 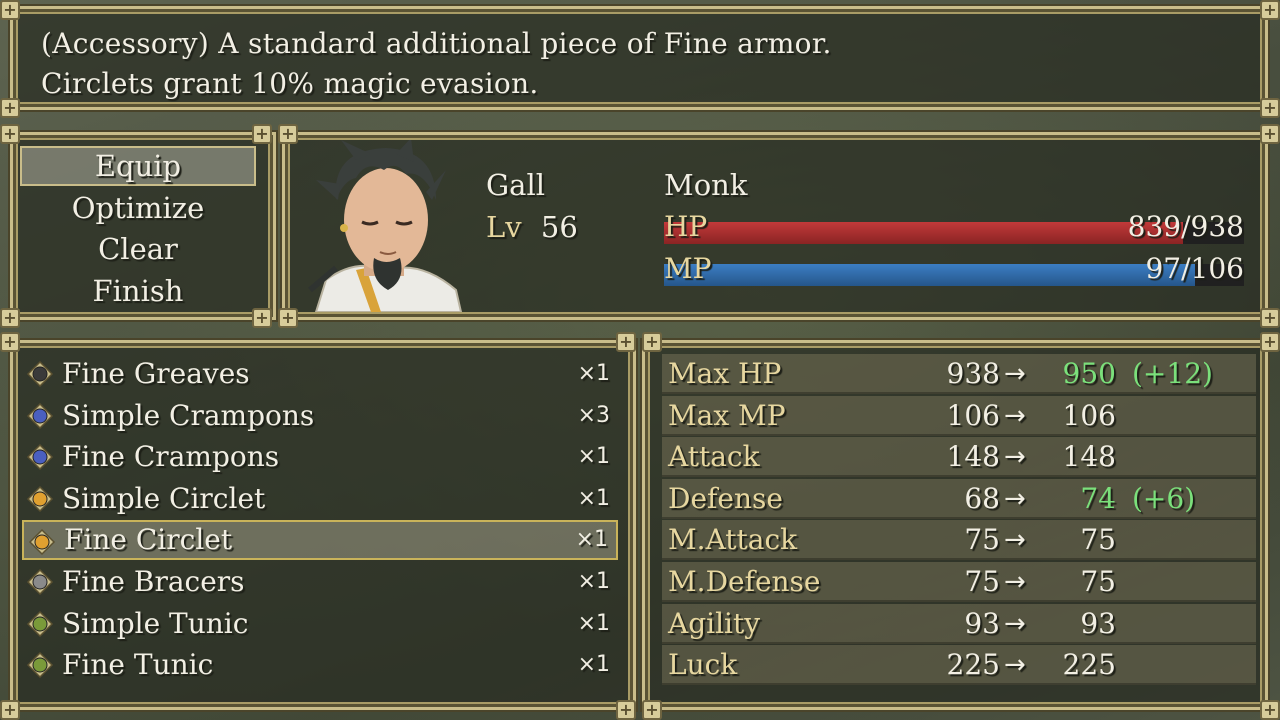 I want to click on stat-current: 75, so click(x=982, y=581).